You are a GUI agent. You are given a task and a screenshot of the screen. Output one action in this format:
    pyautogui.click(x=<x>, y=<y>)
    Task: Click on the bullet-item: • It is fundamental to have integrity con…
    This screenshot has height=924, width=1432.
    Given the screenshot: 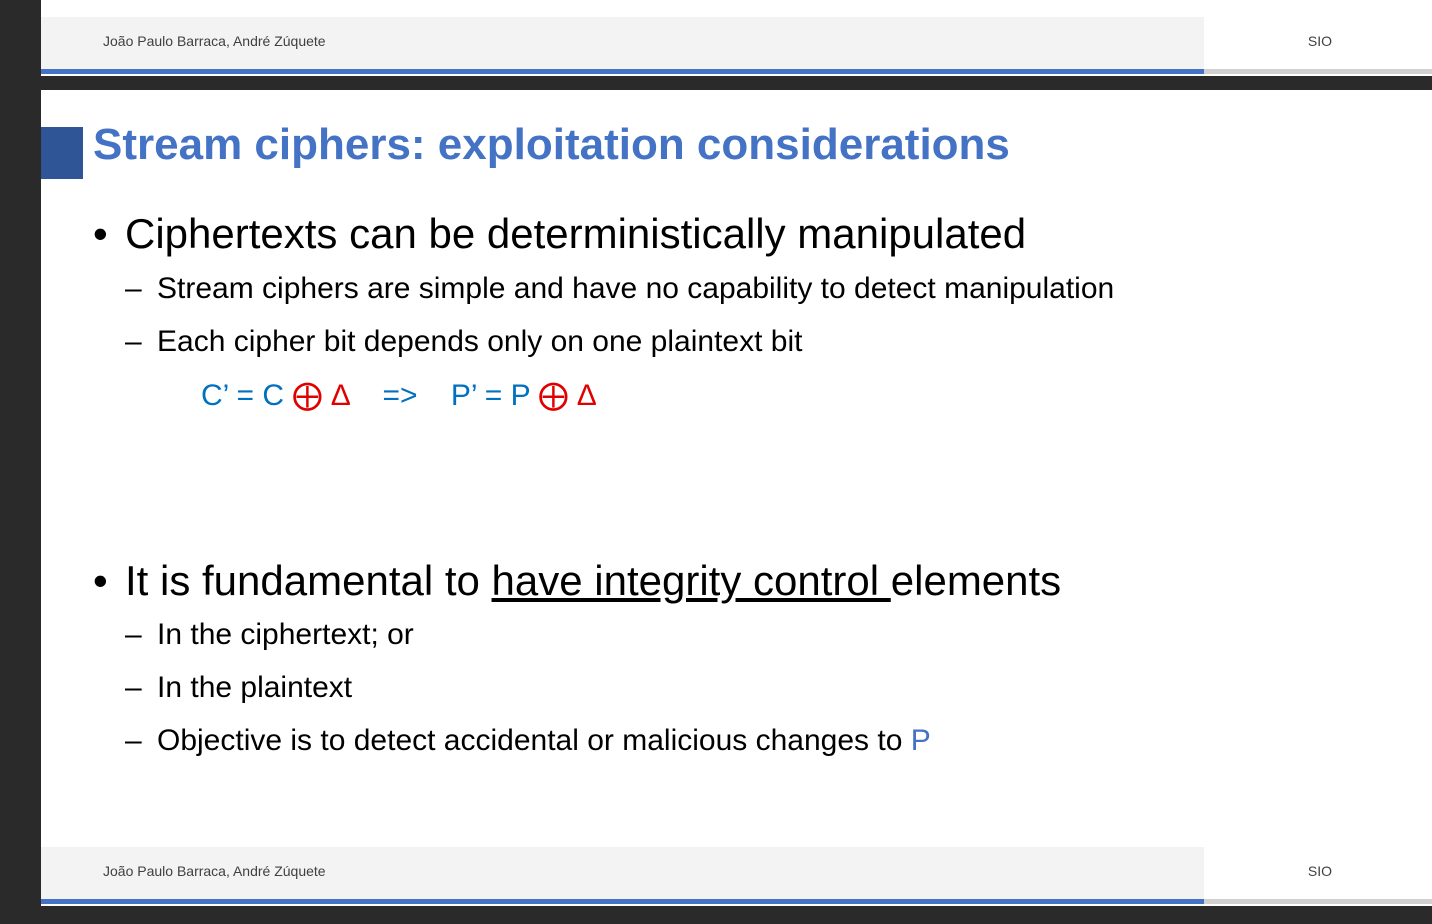 What is the action you would take?
    pyautogui.click(x=577, y=581)
    